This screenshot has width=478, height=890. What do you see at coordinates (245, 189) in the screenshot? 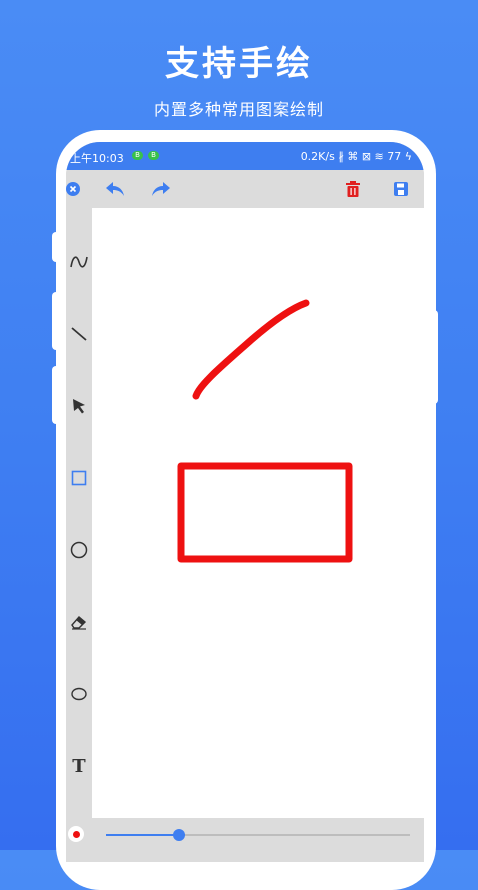
I see `drawing-toolbar` at bounding box center [245, 189].